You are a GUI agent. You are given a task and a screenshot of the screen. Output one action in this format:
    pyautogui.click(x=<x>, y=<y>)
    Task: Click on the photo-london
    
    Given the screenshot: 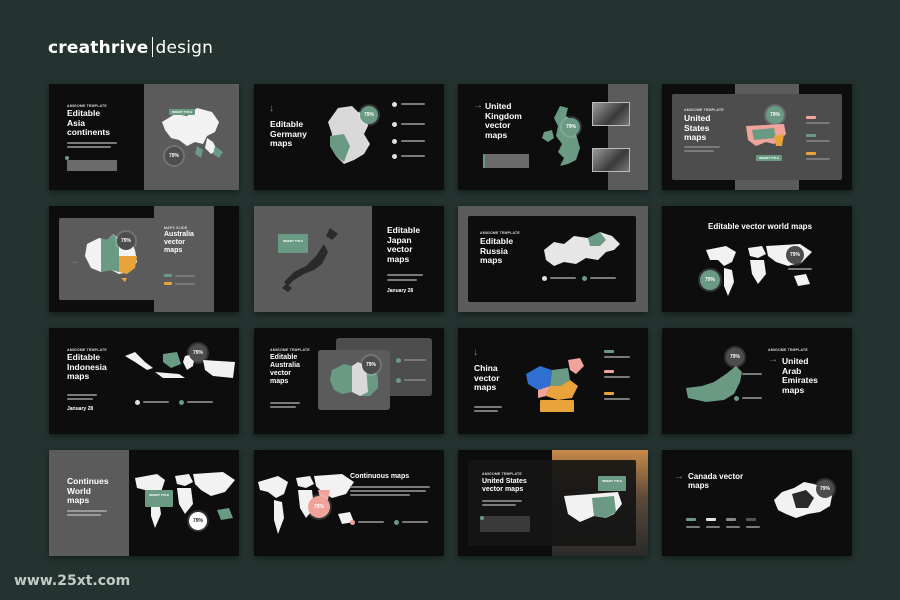 What is the action you would take?
    pyautogui.click(x=611, y=114)
    